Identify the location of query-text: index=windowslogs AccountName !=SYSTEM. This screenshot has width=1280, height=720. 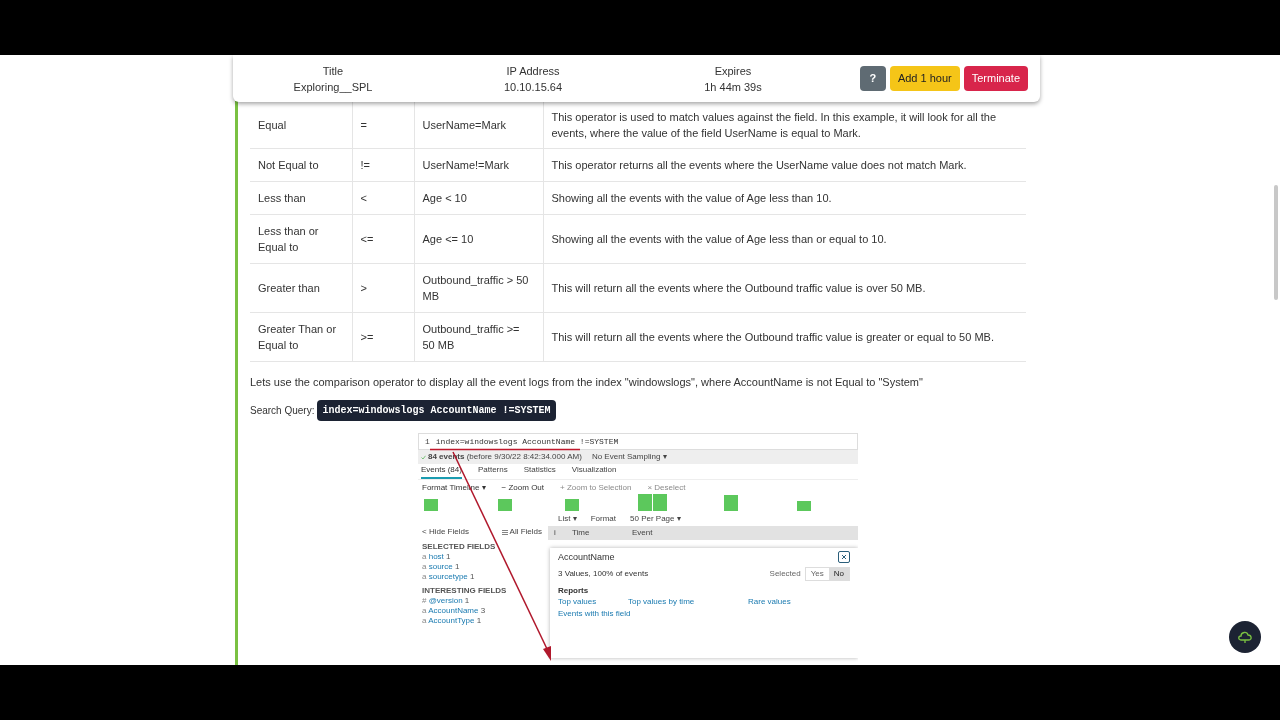
(527, 441).